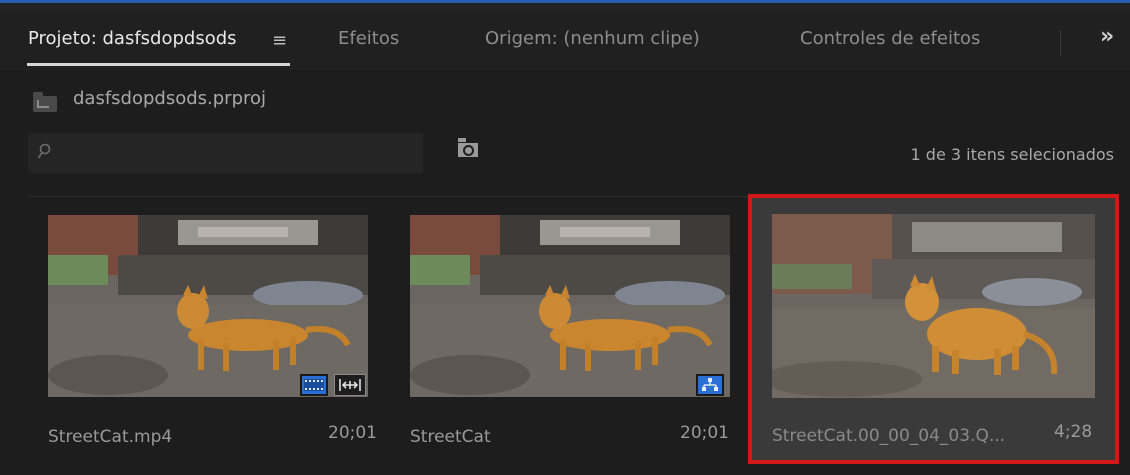 Image resolution: width=1130 pixels, height=475 pixels. What do you see at coordinates (314, 385) in the screenshot?
I see `film-icon` at bounding box center [314, 385].